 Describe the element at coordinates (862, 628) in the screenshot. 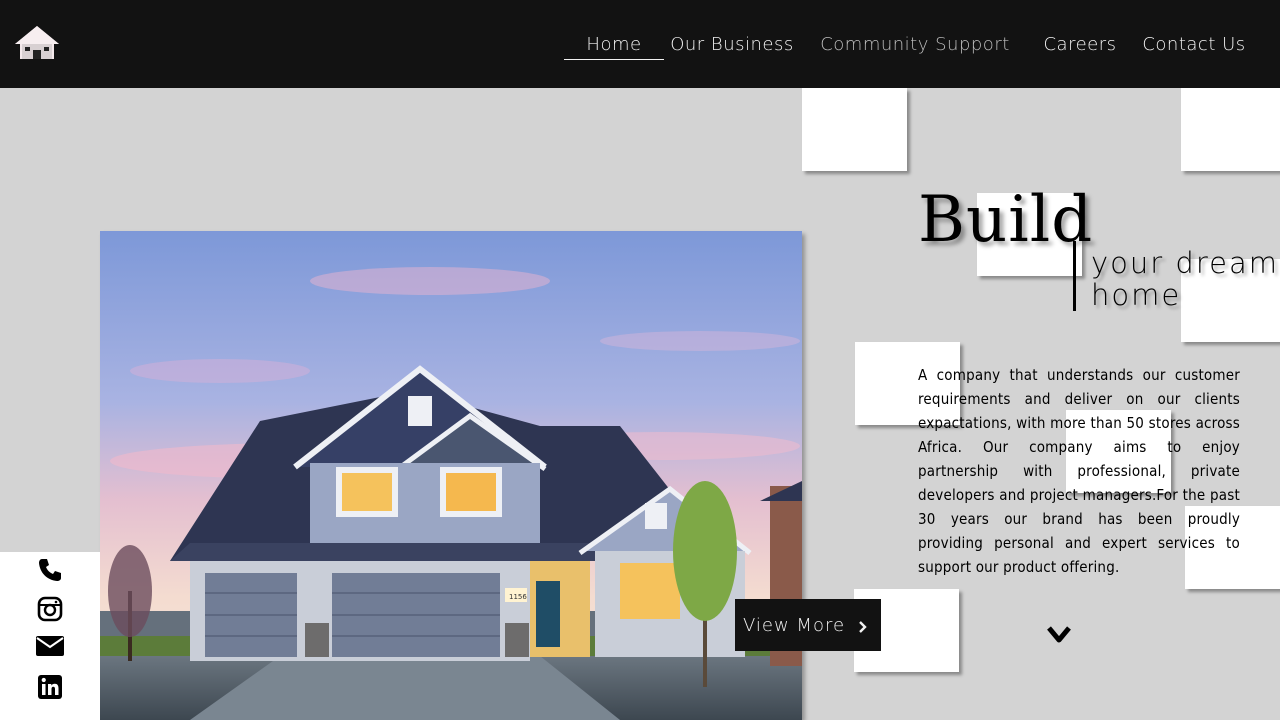

I see `chevron-right-icon` at that location.